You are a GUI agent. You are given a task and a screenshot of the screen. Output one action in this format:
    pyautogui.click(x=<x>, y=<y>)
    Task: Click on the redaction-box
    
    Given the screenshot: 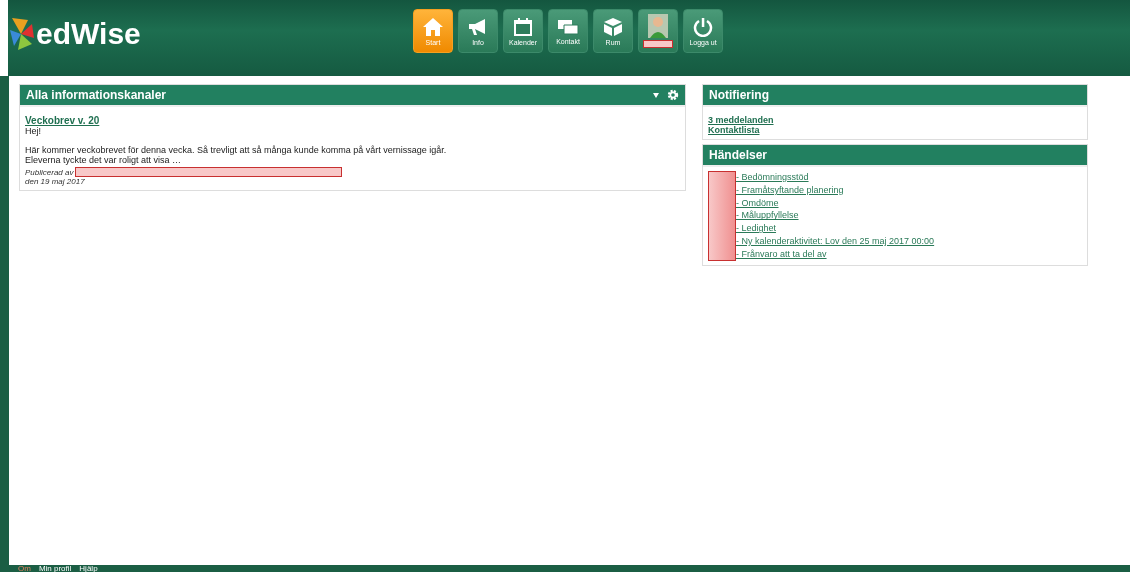 What is the action you would take?
    pyautogui.click(x=658, y=44)
    